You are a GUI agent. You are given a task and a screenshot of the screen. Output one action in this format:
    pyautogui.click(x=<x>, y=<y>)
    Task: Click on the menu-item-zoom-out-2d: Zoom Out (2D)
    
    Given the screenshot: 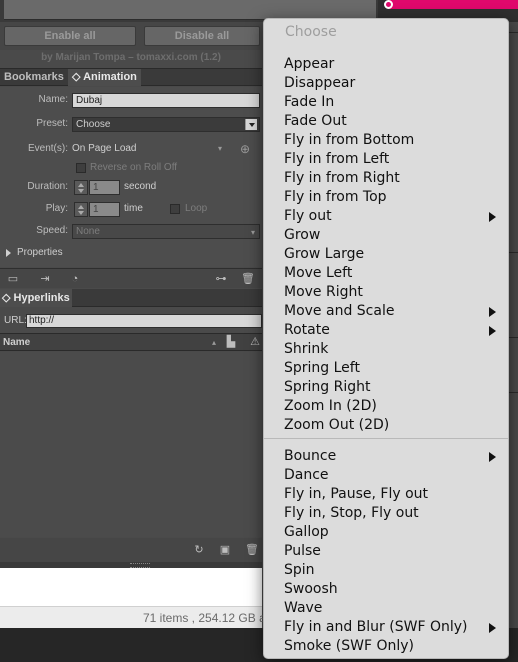 What is the action you would take?
    pyautogui.click(x=386, y=425)
    